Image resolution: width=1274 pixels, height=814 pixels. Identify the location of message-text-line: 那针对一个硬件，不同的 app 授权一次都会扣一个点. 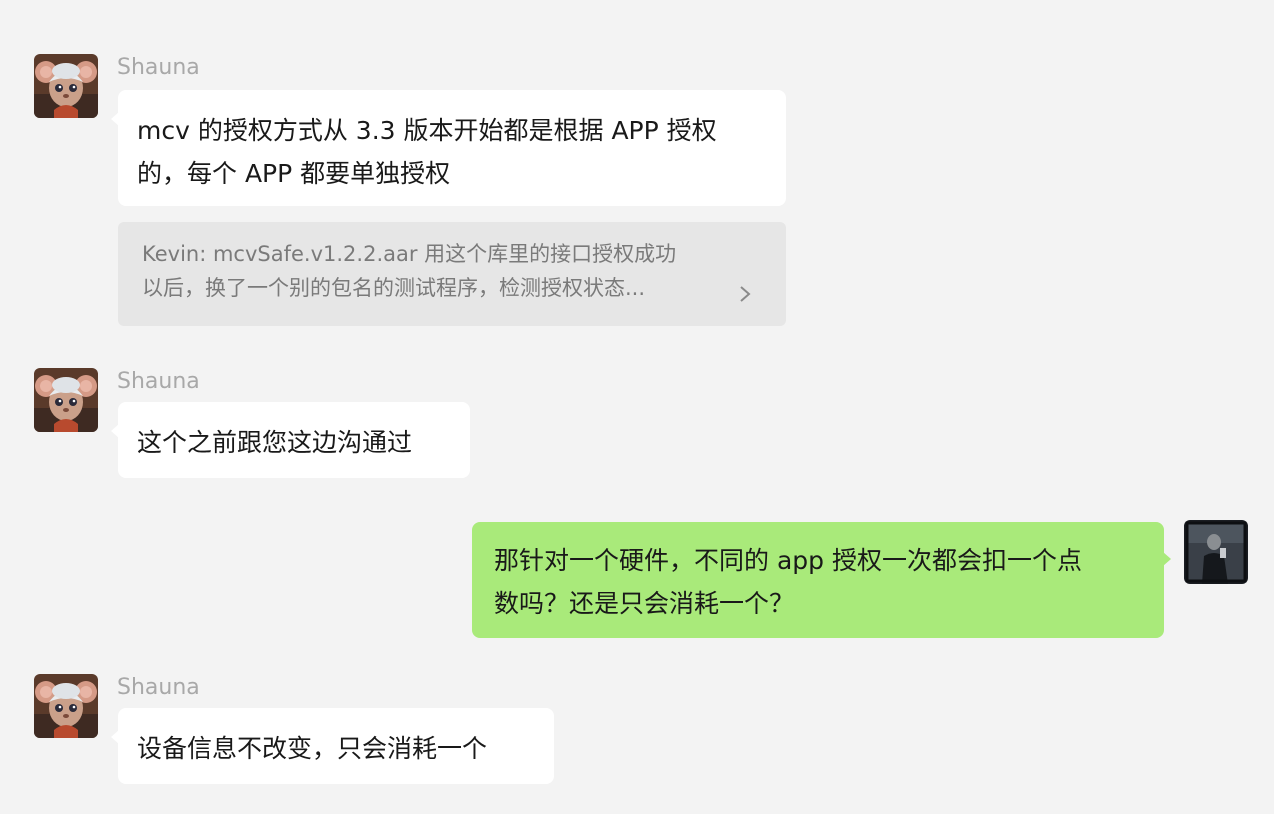
(788, 560).